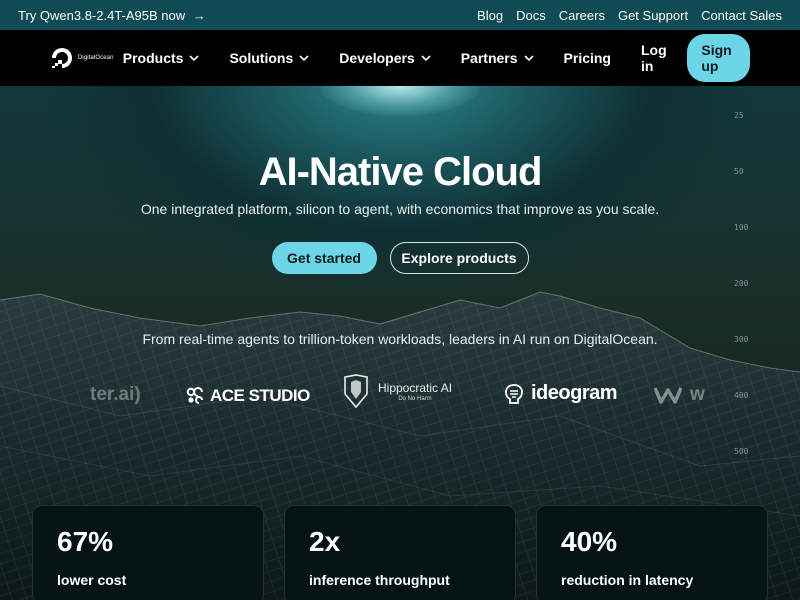  Describe the element at coordinates (741, 395) in the screenshot. I see `ruler-tick: 400` at that location.